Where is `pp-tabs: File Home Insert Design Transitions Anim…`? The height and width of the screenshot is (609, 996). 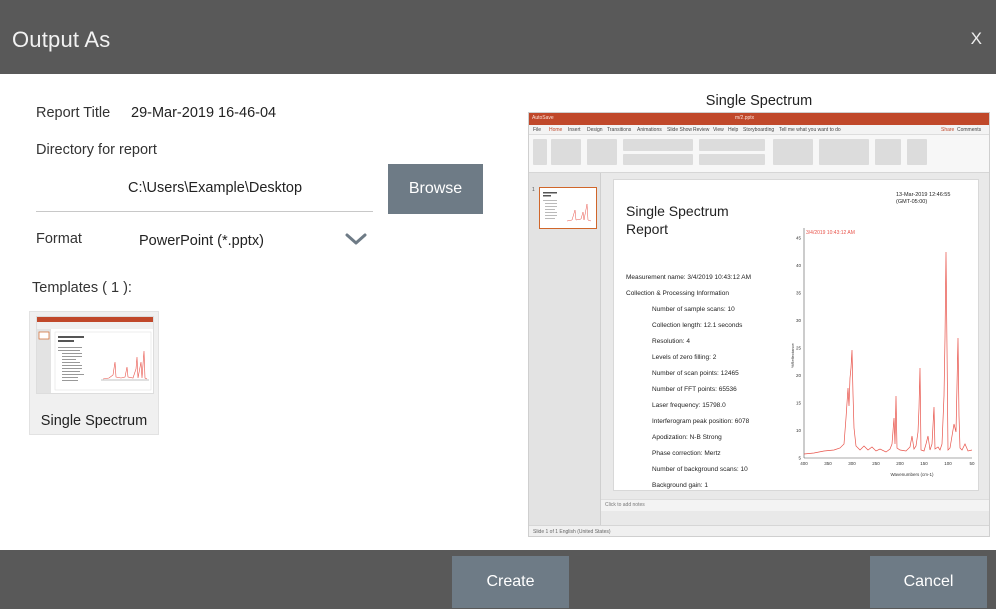 pp-tabs: File Home Insert Design Transitions Anim… is located at coordinates (759, 130).